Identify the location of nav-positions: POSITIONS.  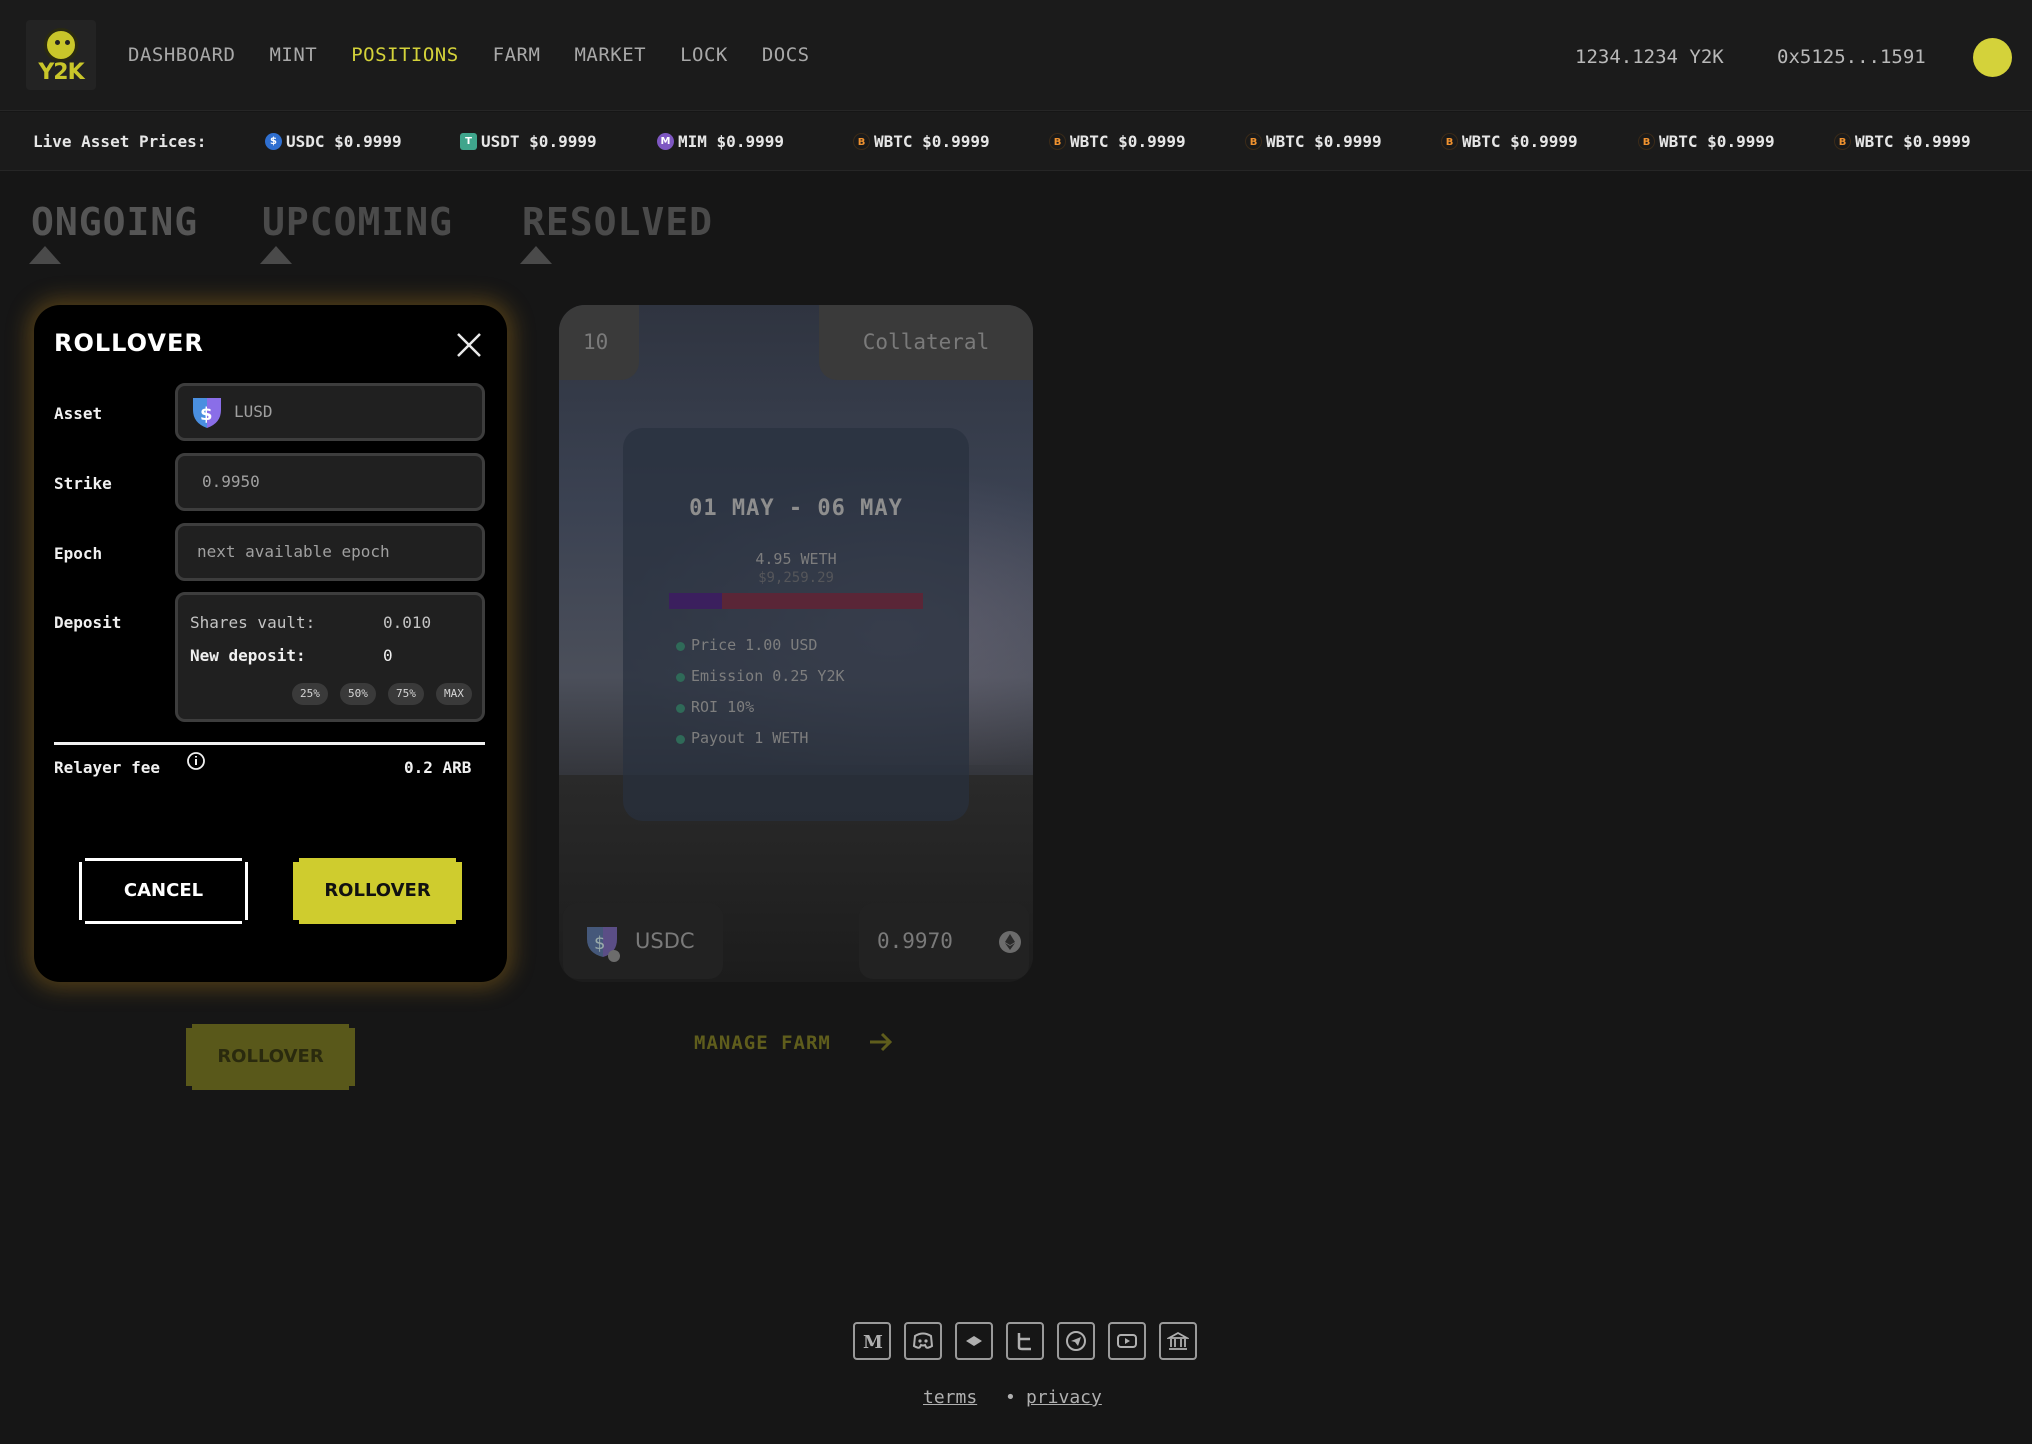
(404, 55).